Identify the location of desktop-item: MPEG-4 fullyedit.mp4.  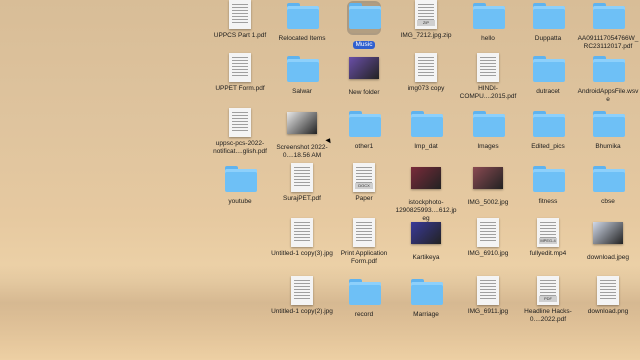
(548, 238).